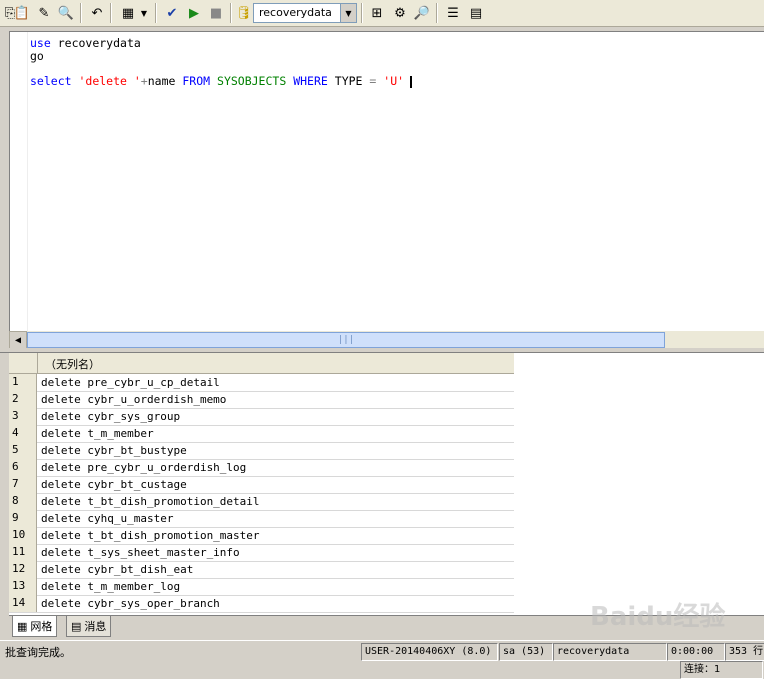  I want to click on row-number: 5, so click(23, 450).